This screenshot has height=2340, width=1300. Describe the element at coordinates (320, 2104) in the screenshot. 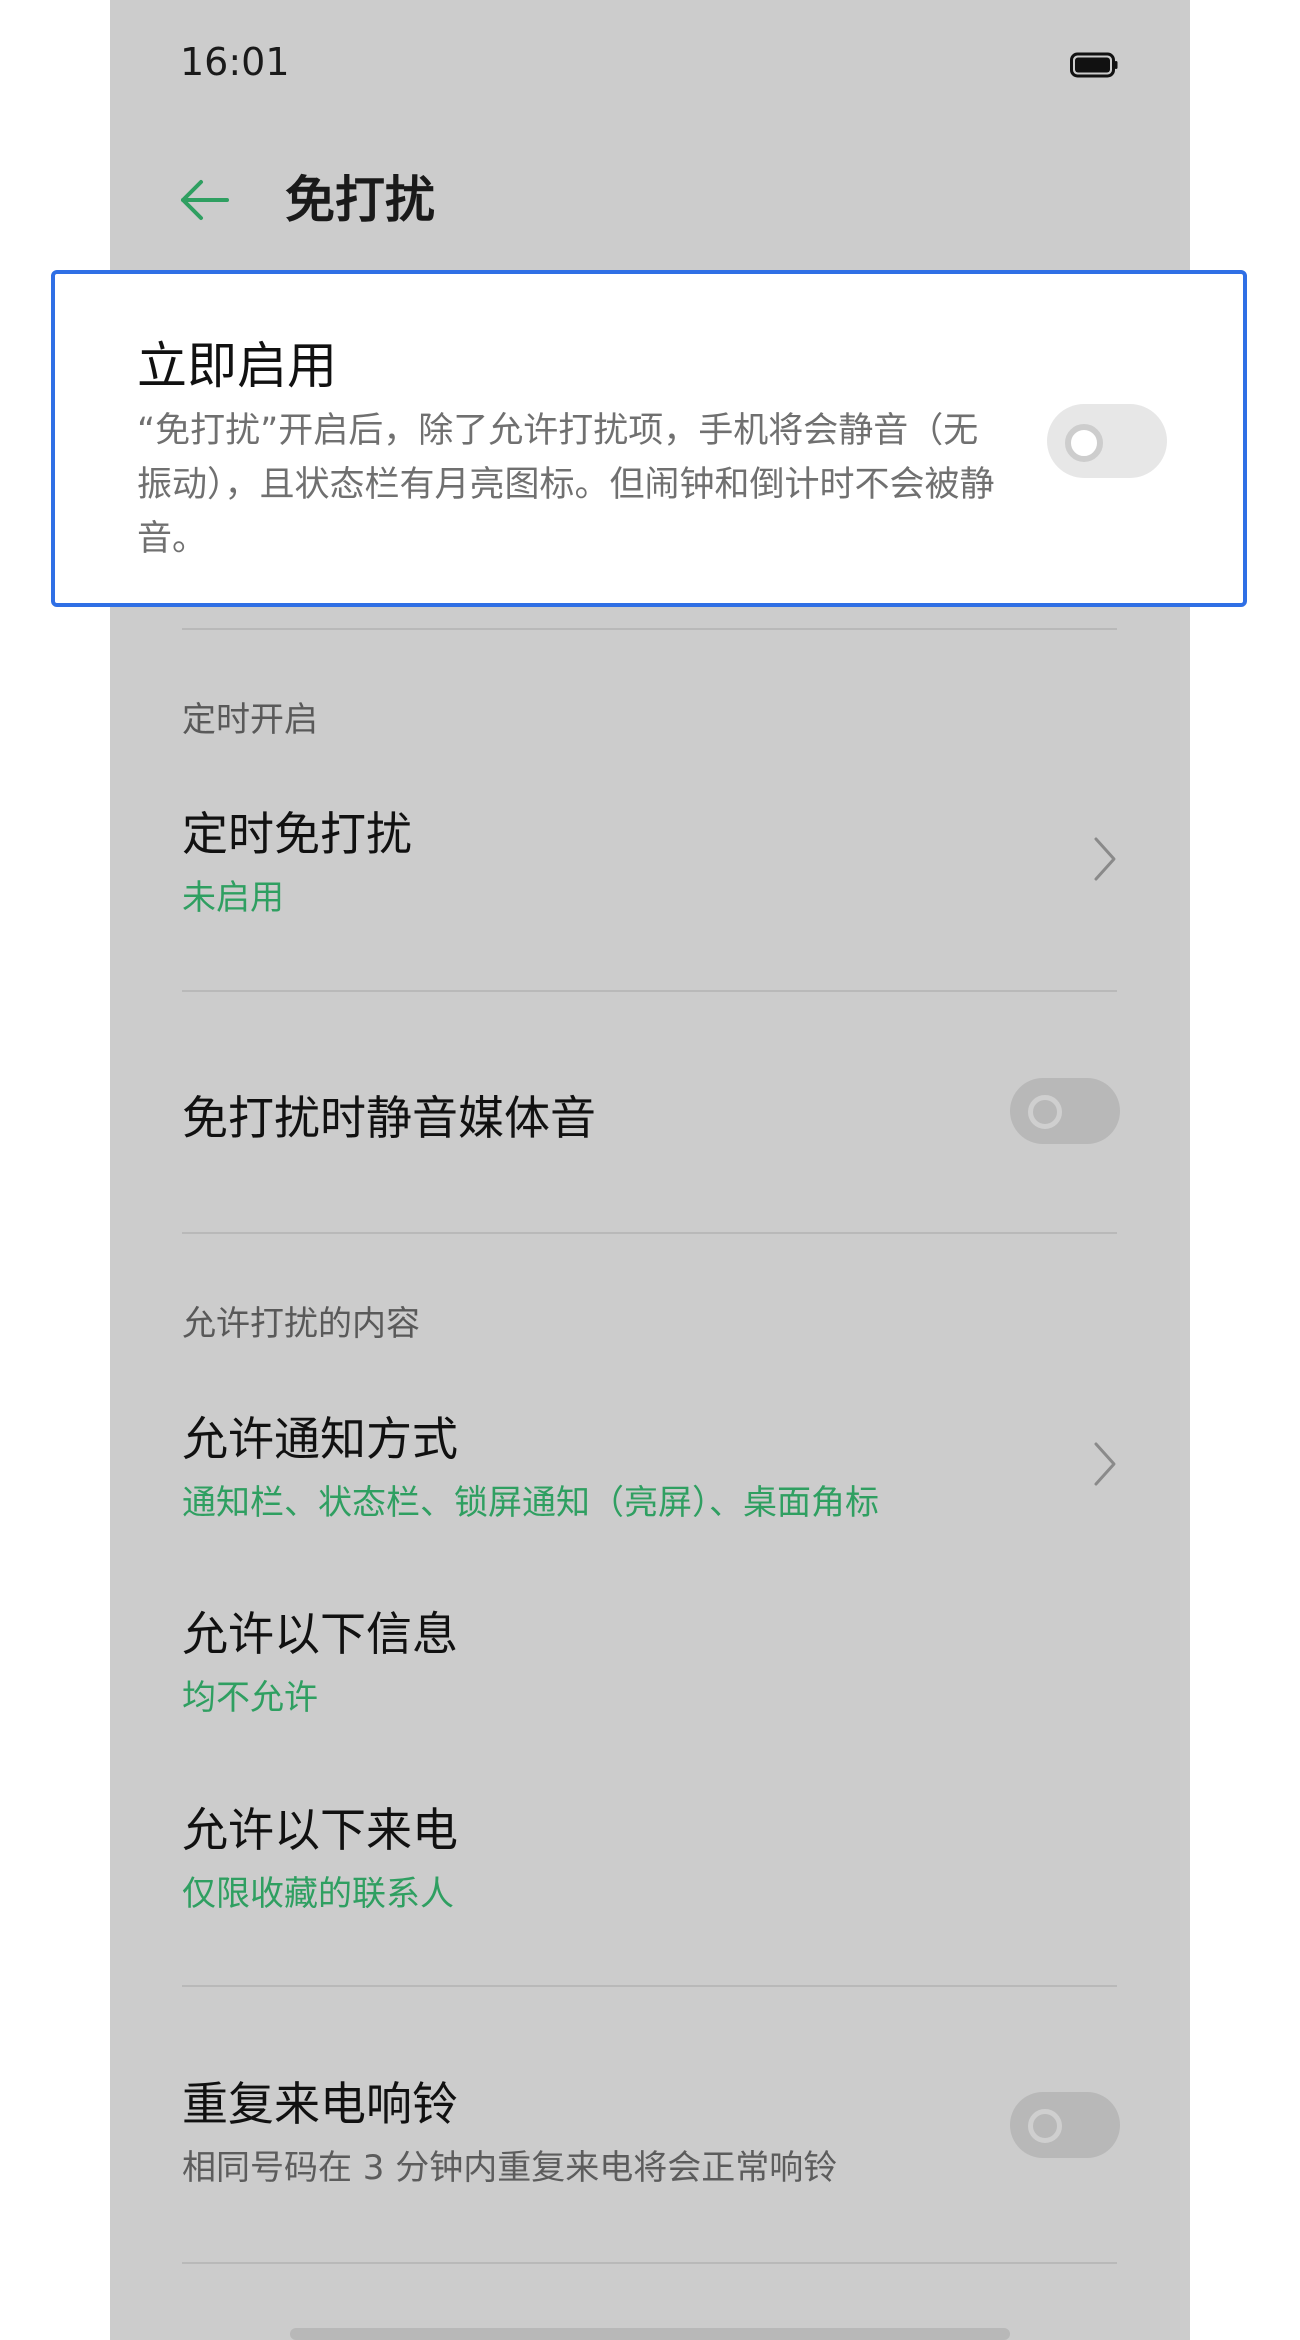

I see `repeat-calls-title: 重复来电响铃` at that location.